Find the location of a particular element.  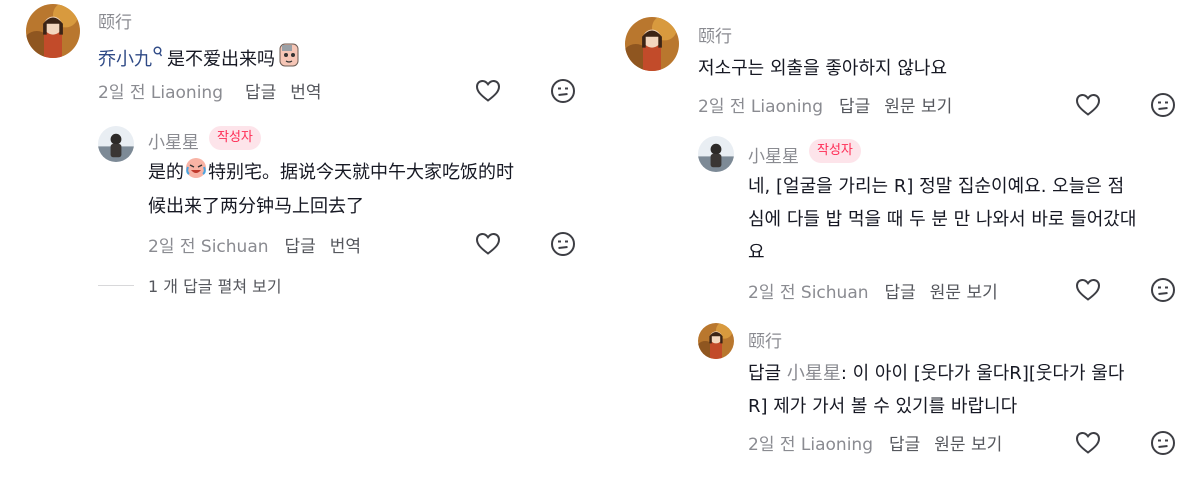

reply-text-part: : 이 아이 [웃다가 울다R][웃다가 울다 is located at coordinates (982, 373).